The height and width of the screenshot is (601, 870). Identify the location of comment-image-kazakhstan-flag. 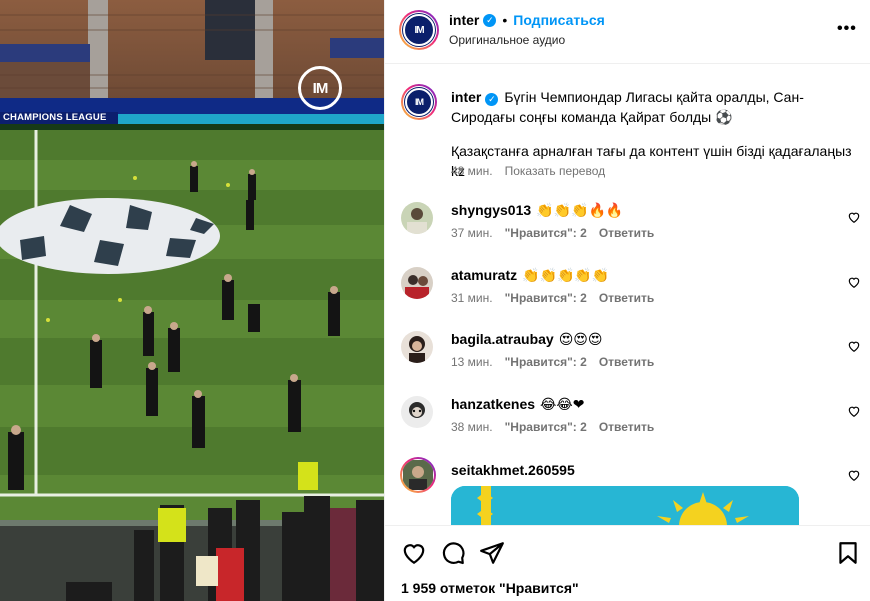
(625, 506).